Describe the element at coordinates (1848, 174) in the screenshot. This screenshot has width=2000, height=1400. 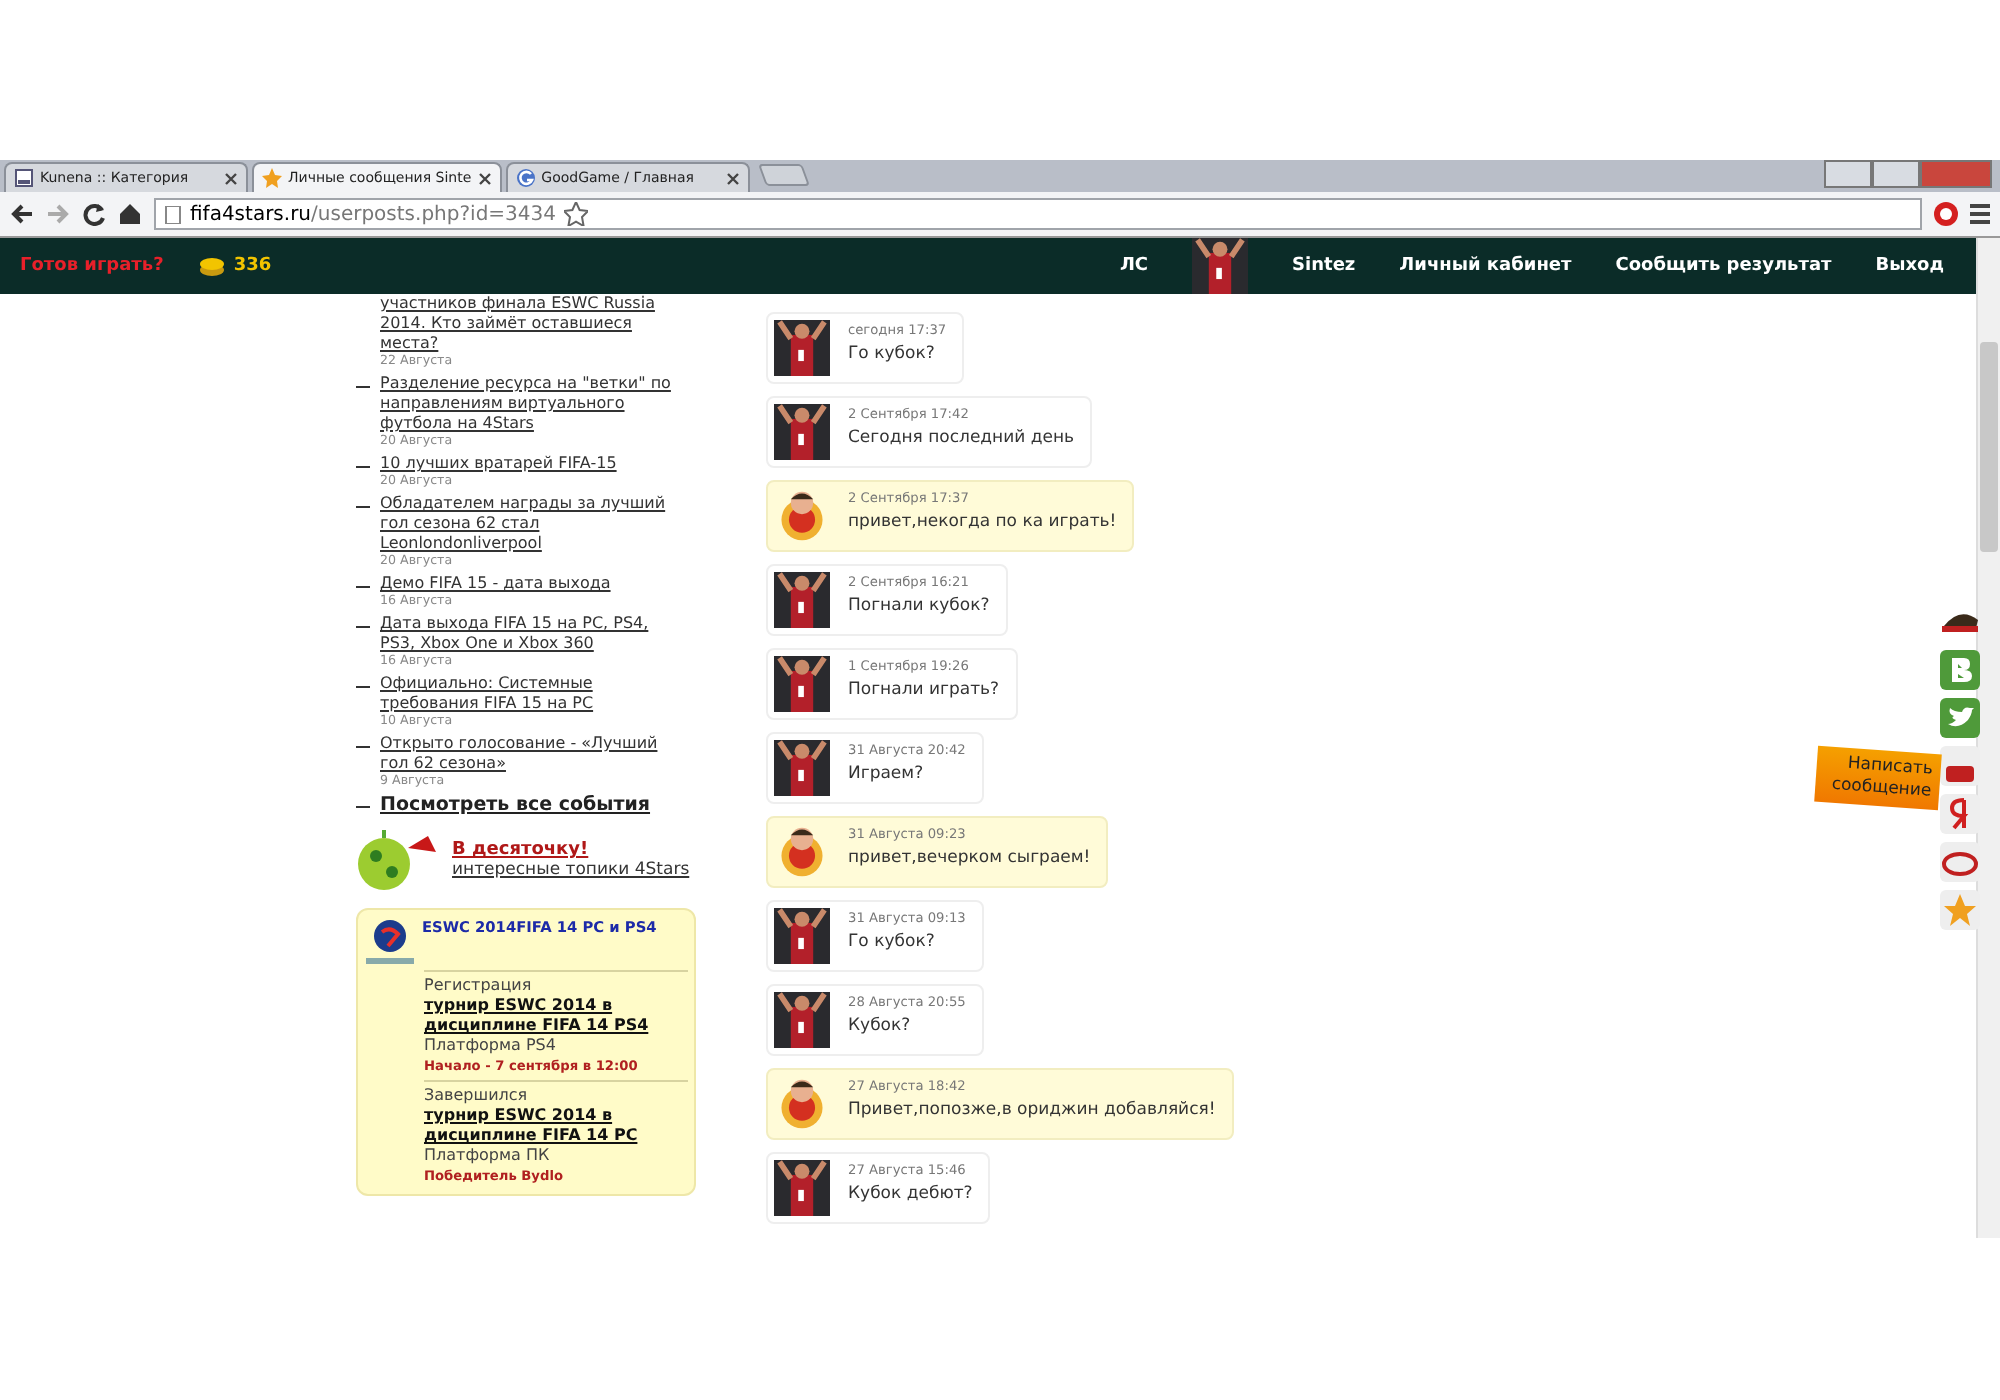
I see `minimize-button` at that location.